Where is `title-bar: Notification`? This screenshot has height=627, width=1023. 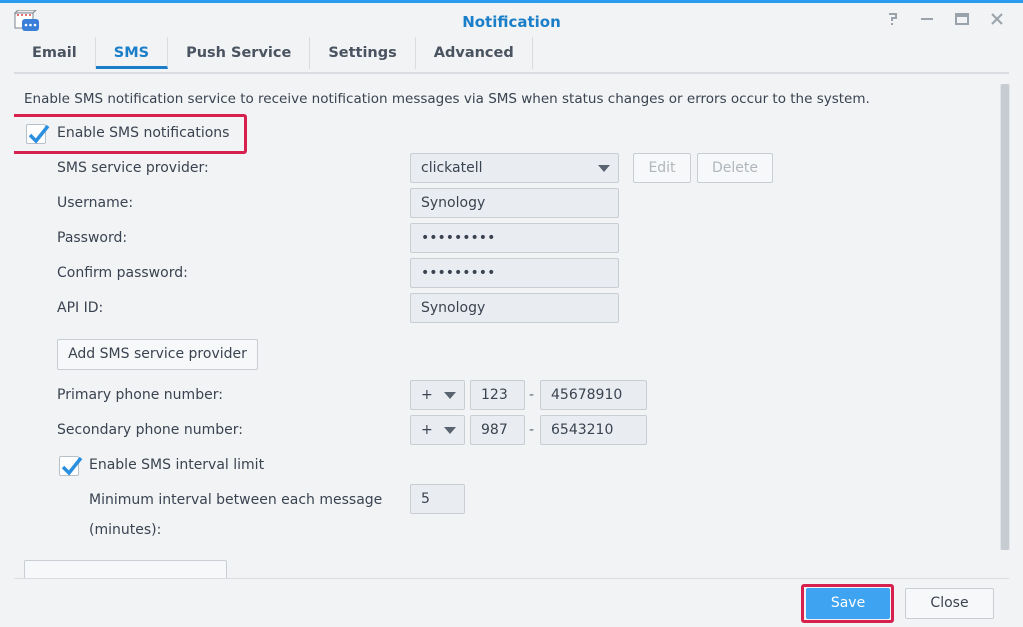 title-bar: Notification is located at coordinates (511, 20).